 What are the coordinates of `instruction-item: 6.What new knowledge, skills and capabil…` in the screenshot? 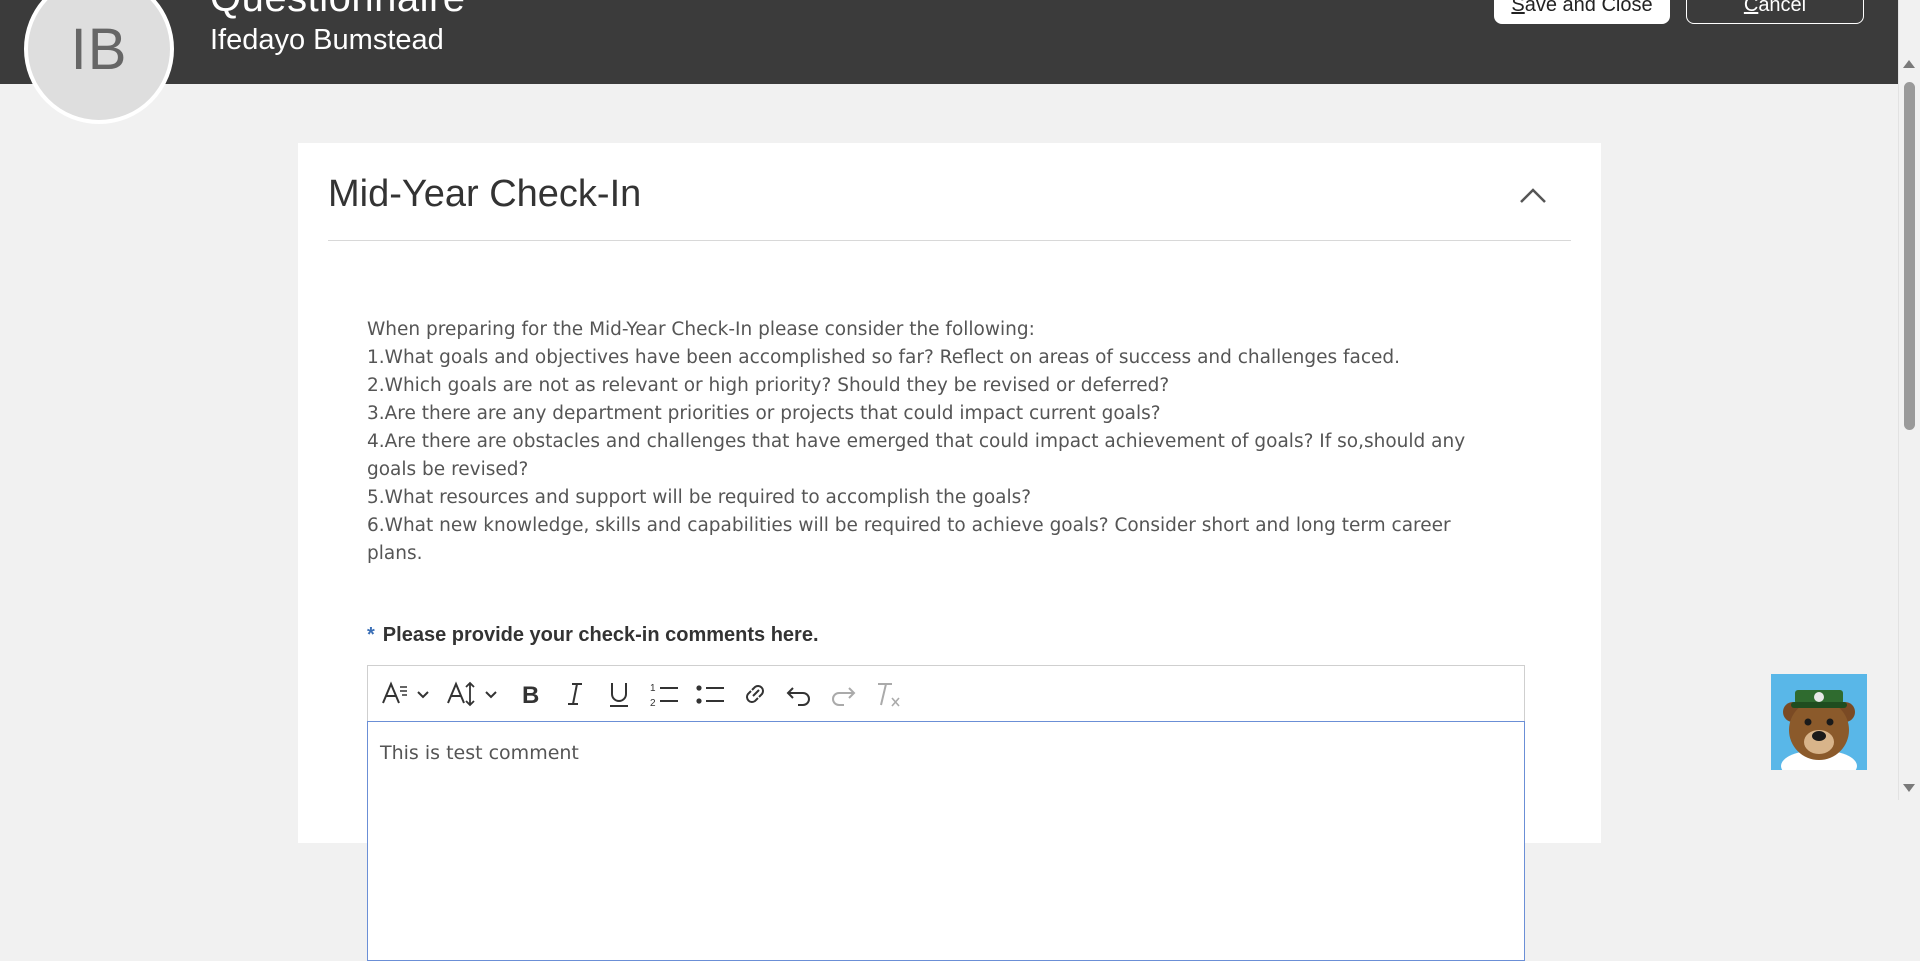 It's located at (909, 539).